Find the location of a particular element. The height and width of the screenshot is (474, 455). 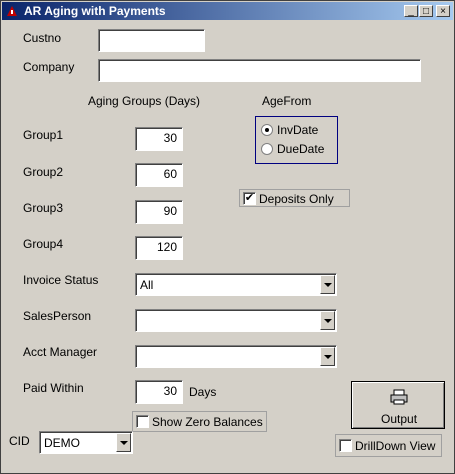

maximize-button: □ is located at coordinates (426, 11).